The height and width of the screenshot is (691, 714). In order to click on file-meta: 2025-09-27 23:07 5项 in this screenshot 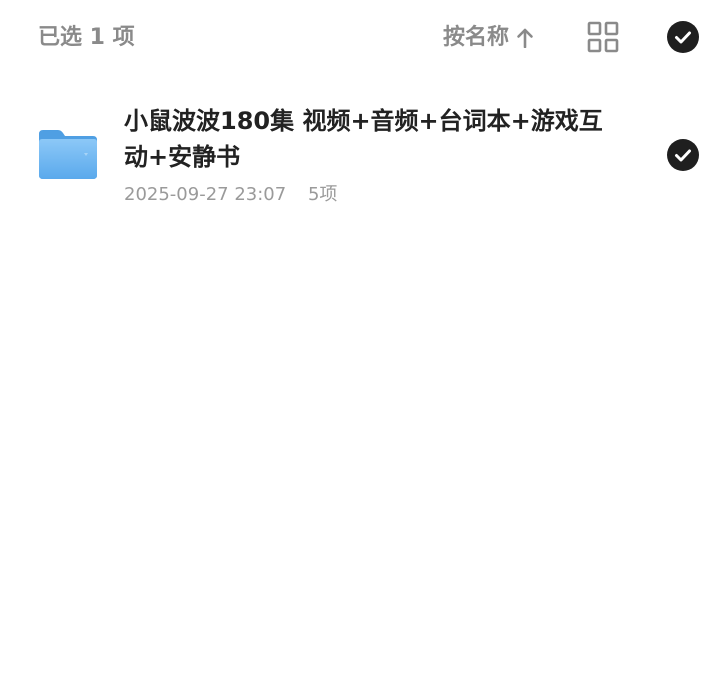, I will do `click(230, 195)`.